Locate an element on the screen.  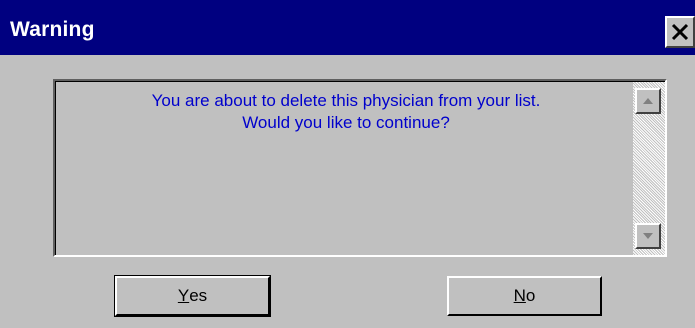
scroll-down-button is located at coordinates (648, 236).